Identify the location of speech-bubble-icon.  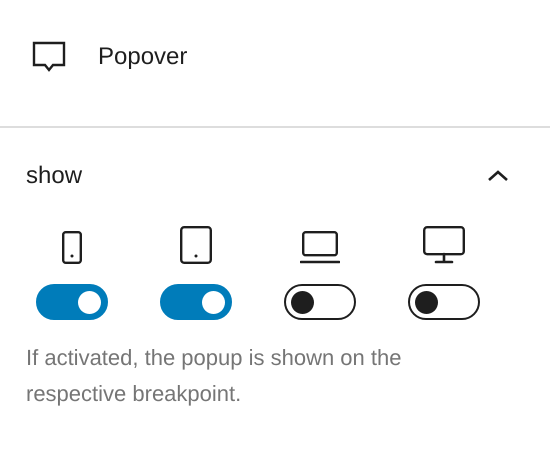
(49, 57).